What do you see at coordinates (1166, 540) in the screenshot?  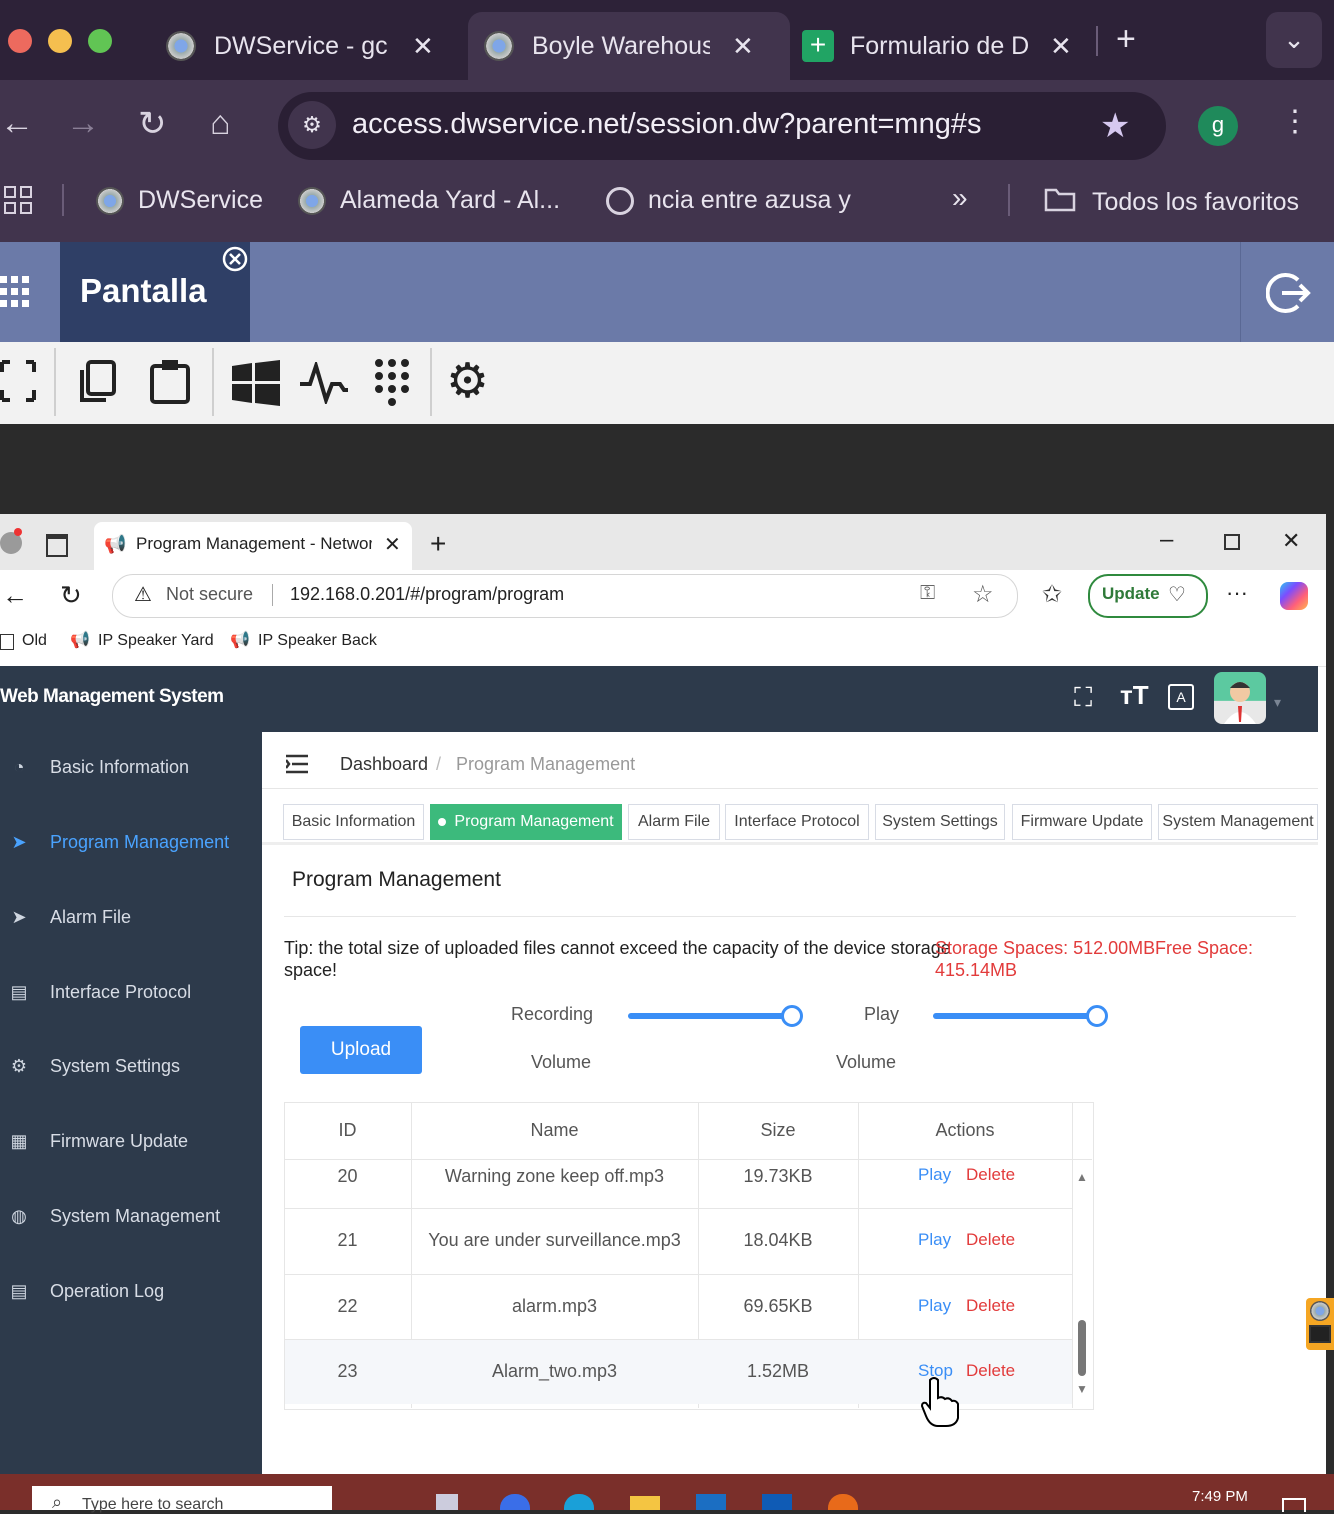 I see `minimize-icon: –` at bounding box center [1166, 540].